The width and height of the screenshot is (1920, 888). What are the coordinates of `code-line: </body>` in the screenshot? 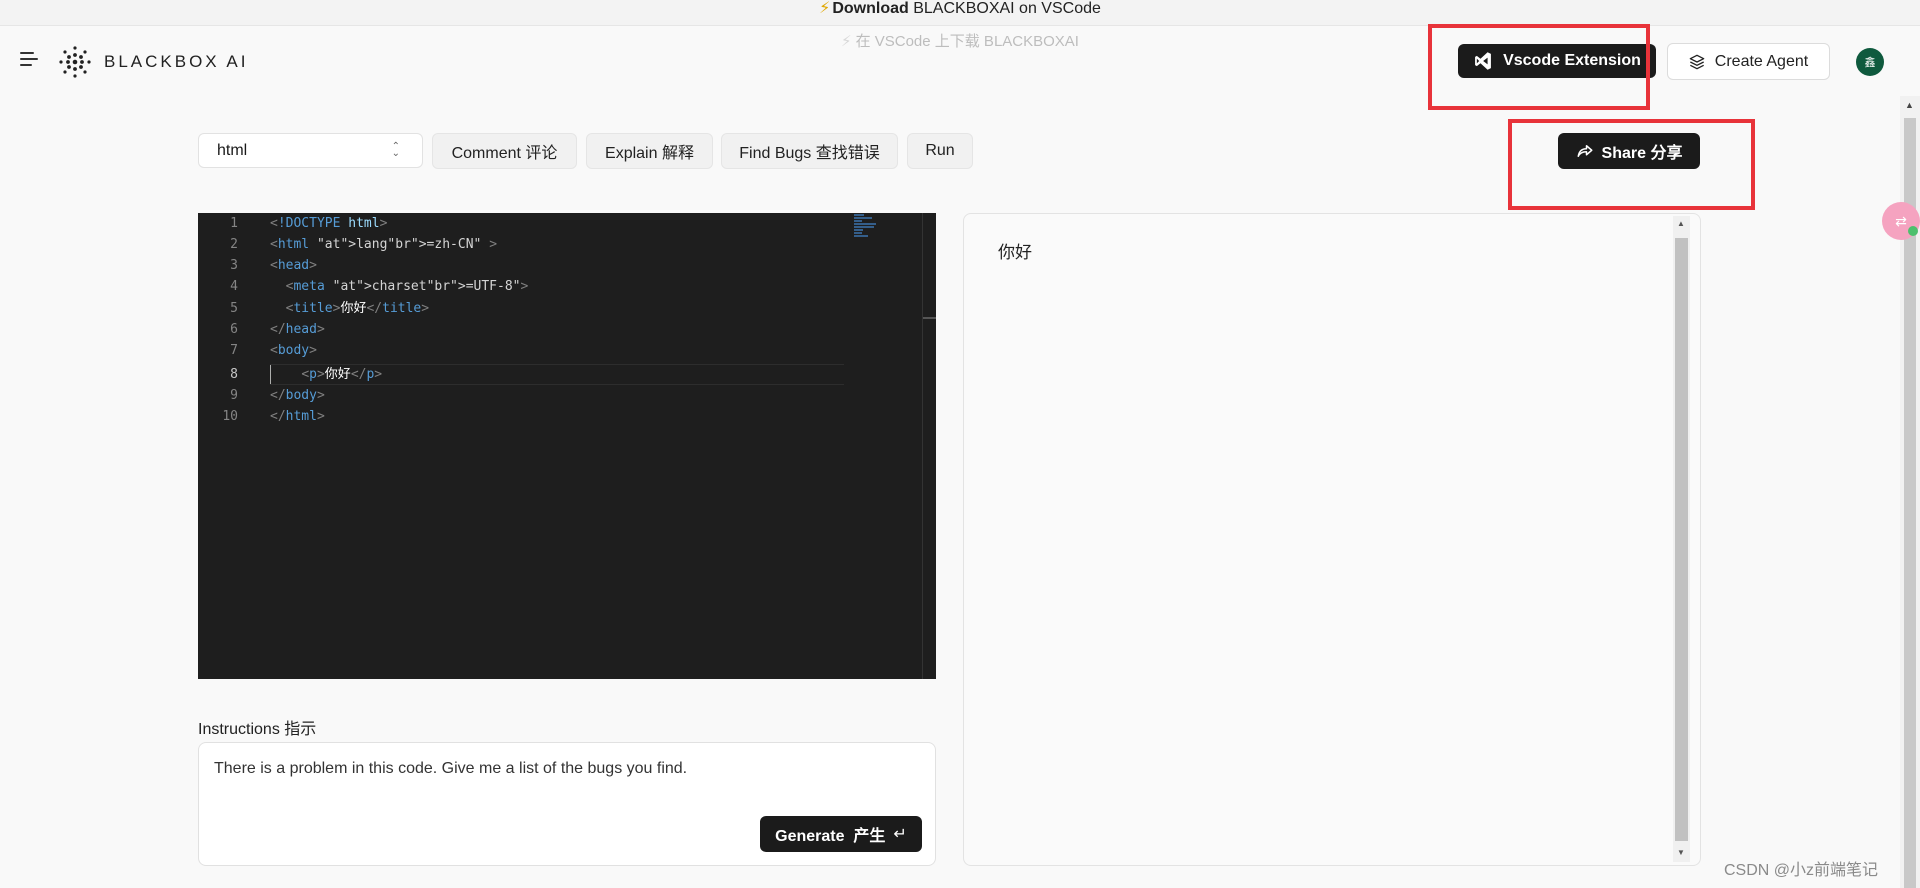 It's located at (297, 395).